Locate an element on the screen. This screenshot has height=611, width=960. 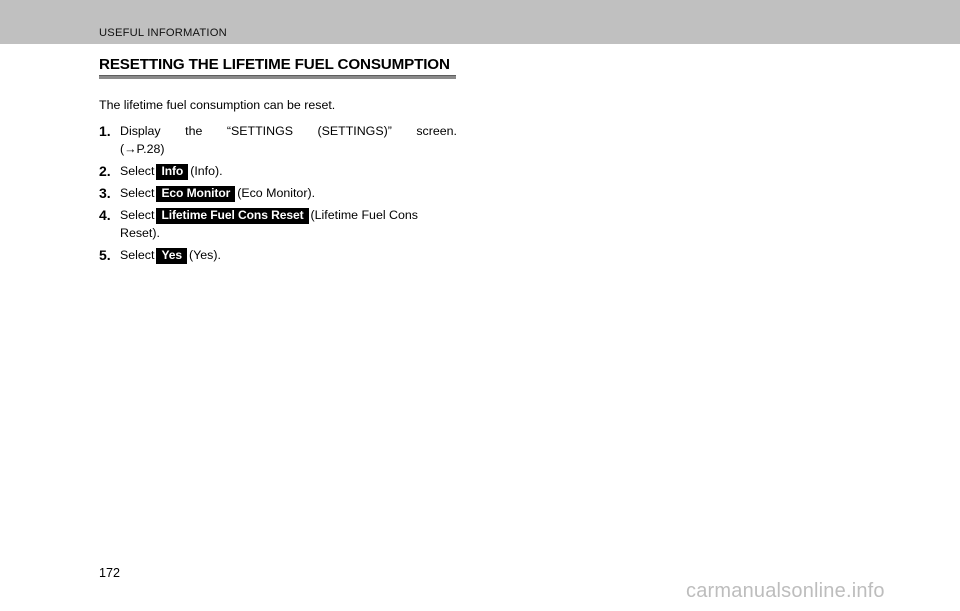
step-number: 3. is located at coordinates (105, 192).